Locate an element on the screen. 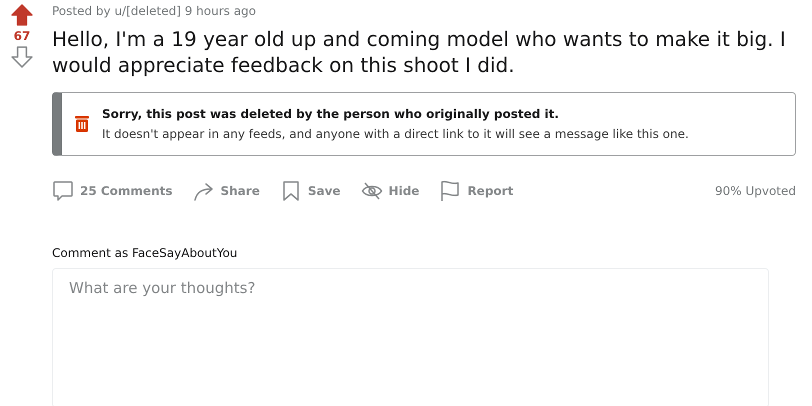  save-button: Save is located at coordinates (313, 191).